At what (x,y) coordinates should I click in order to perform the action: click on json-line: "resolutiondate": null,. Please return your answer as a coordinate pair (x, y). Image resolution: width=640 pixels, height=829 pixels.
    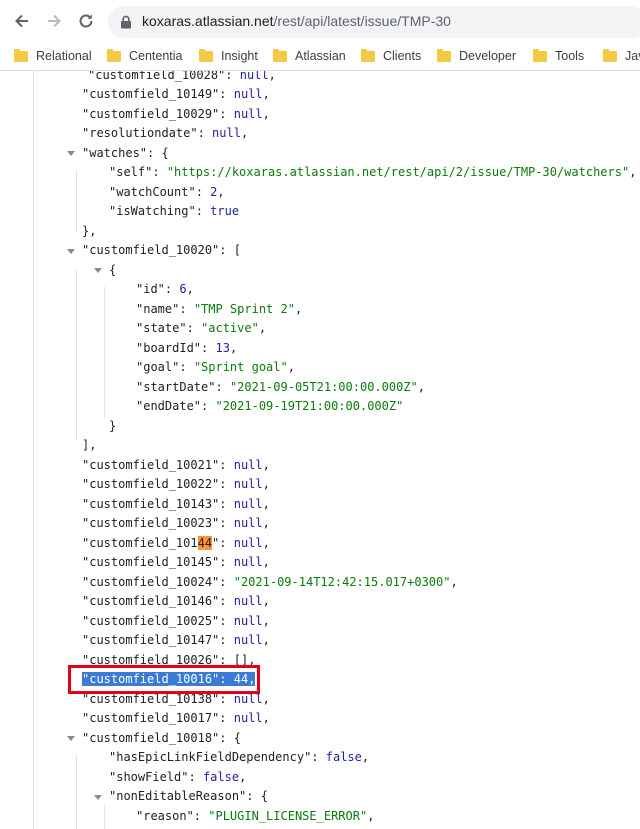
    Looking at the image, I should click on (165, 133).